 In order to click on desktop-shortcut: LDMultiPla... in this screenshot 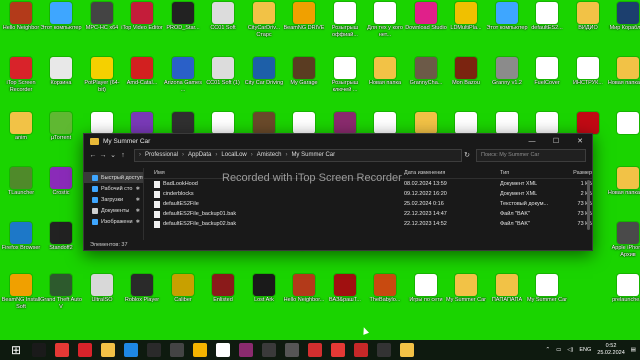, I will do `click(466, 25)`.